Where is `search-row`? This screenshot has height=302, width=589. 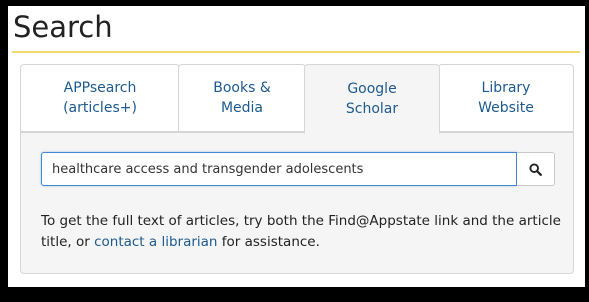
search-row is located at coordinates (298, 169).